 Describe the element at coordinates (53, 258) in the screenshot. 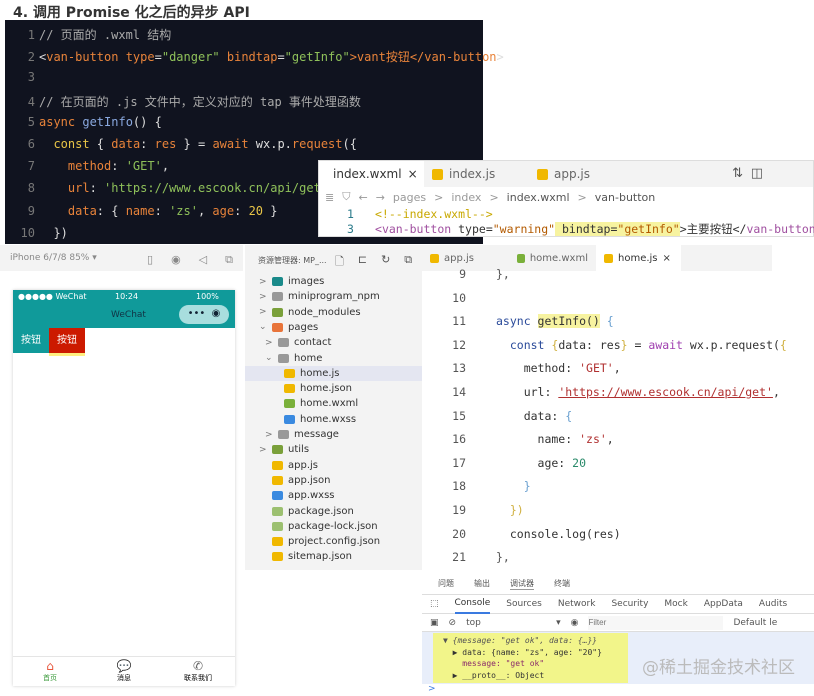

I see `device-select: iPhone 6/7/8 85% ▾` at that location.